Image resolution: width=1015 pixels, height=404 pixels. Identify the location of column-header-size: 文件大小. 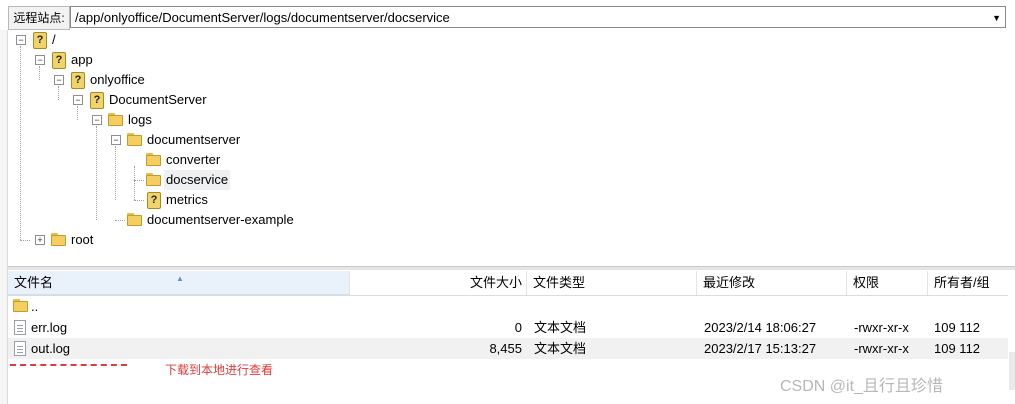
(438, 283).